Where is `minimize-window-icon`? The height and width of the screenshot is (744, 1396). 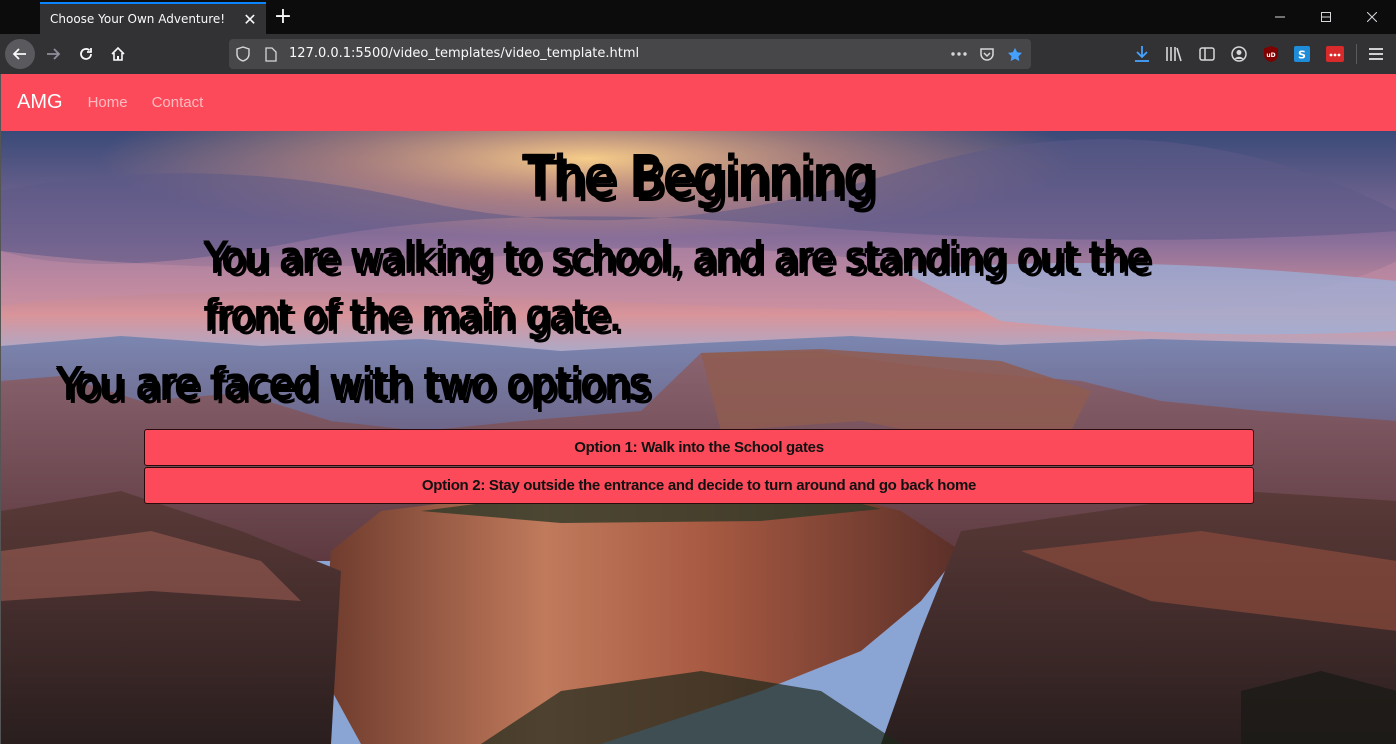
minimize-window-icon is located at coordinates (1280, 17).